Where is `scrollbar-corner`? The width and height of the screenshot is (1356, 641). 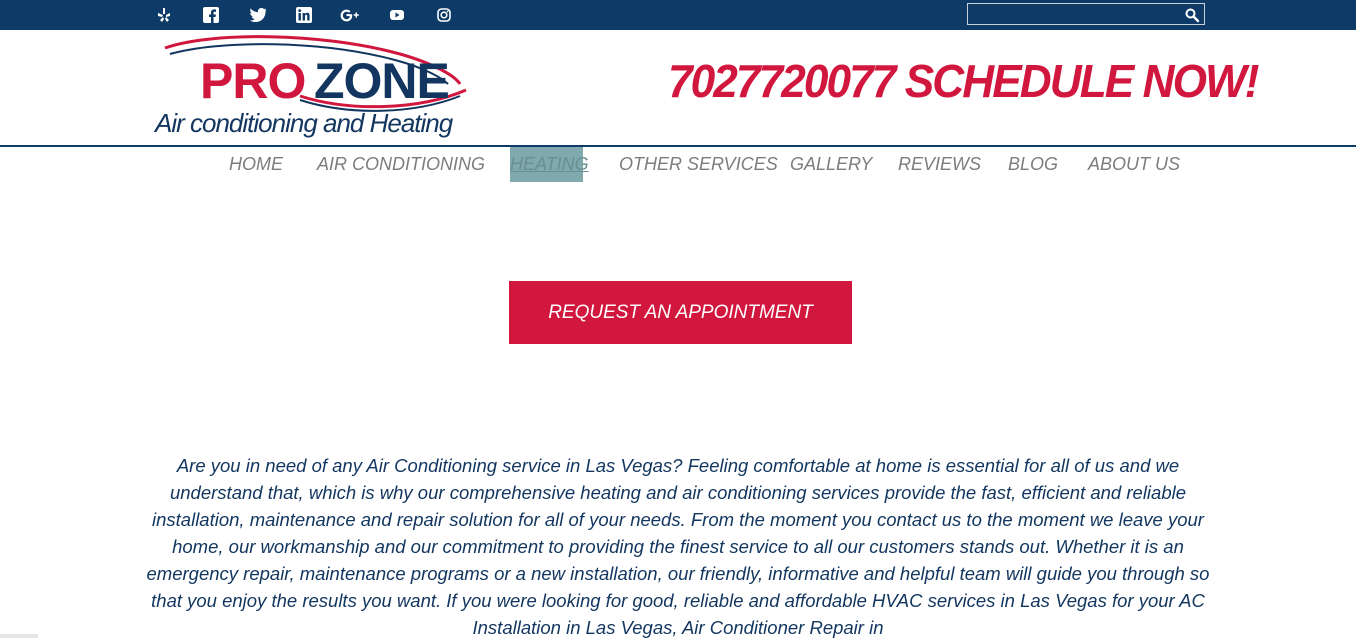 scrollbar-corner is located at coordinates (19, 636).